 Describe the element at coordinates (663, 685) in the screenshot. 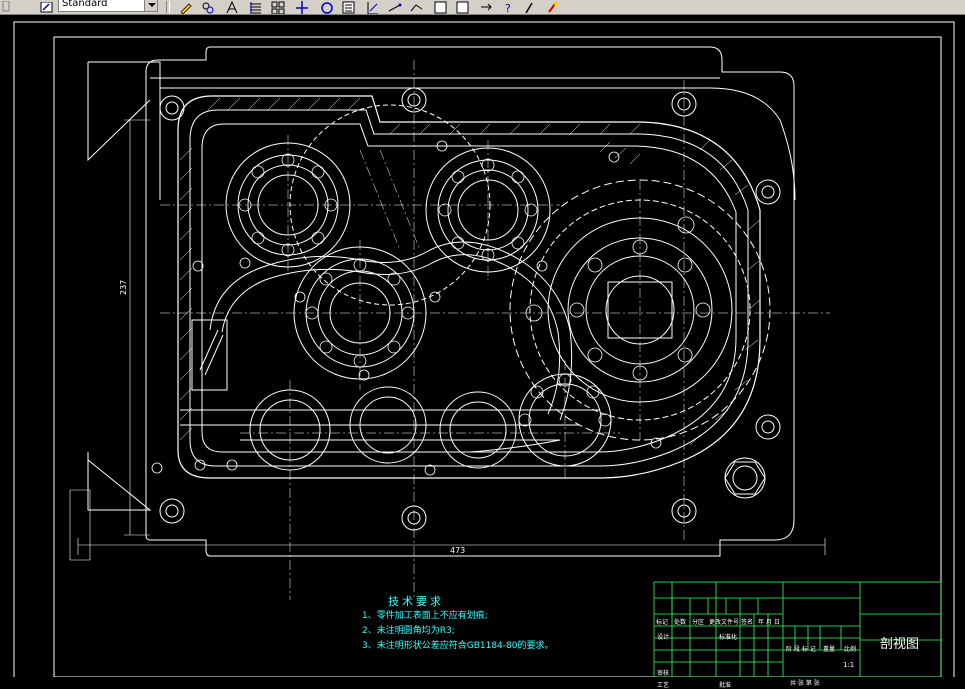

I see `tb-left-cell: 工艺` at that location.